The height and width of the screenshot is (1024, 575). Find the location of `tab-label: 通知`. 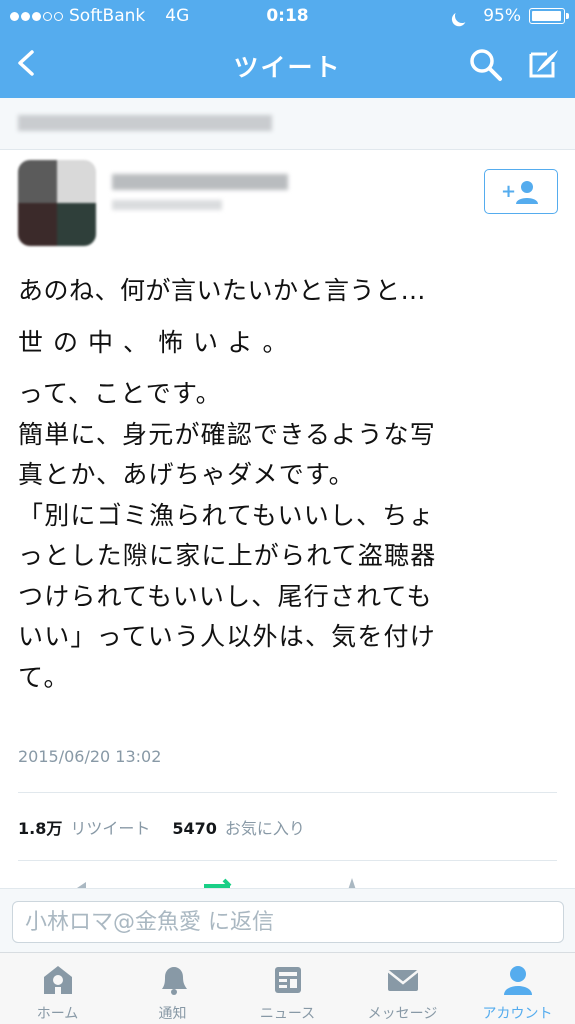

tab-label: 通知 is located at coordinates (172, 1014).